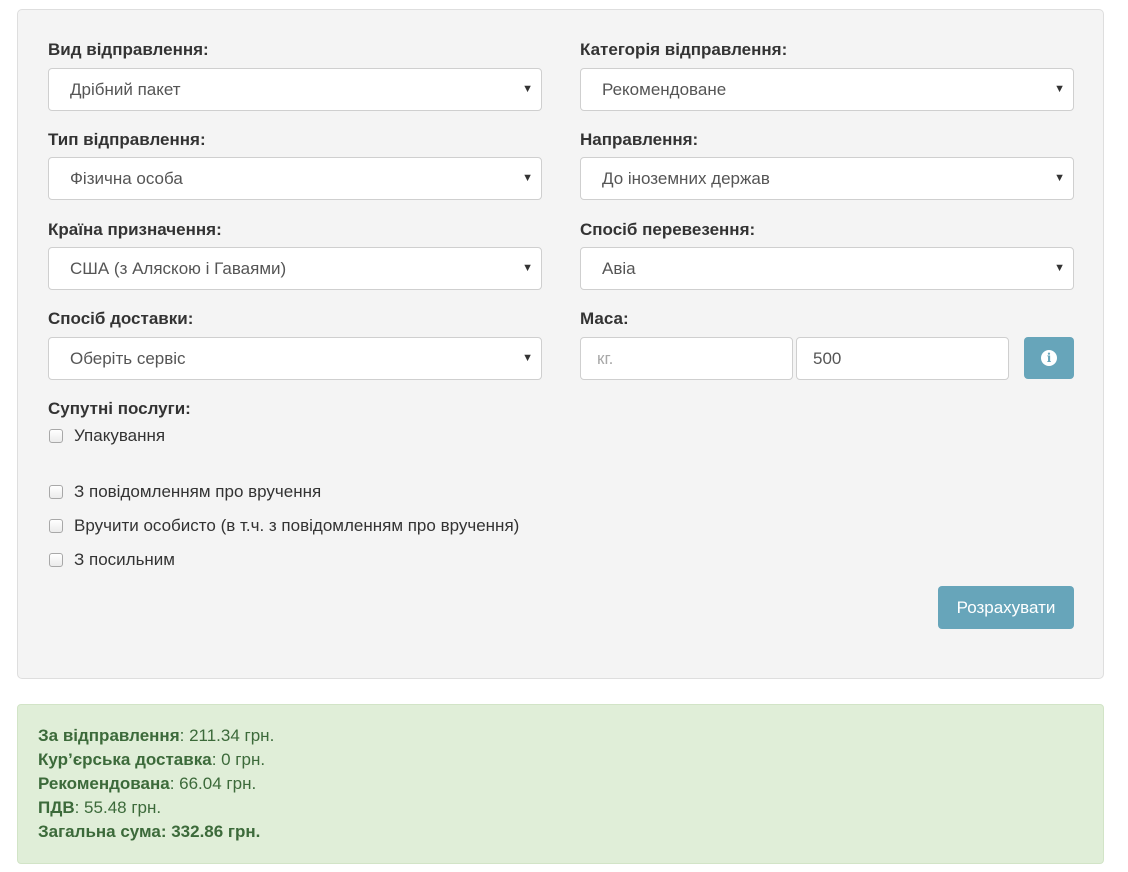  I want to click on result-total-label: Загальна сума: 332.86 грн., so click(149, 831).